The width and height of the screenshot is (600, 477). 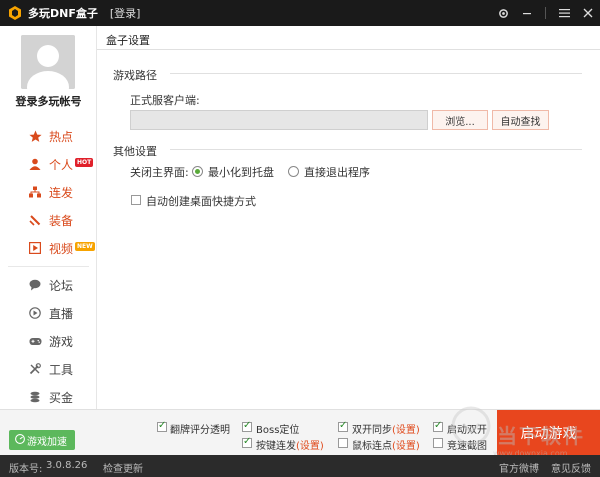 I want to click on login-link: [登录], so click(x=125, y=13).